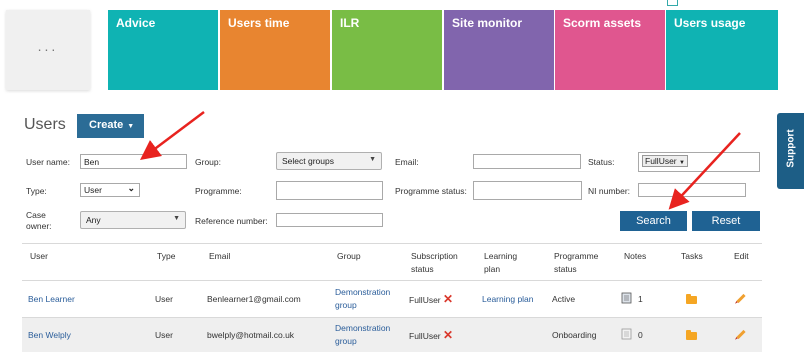 The image size is (804, 352). I want to click on col-header-type: Type, so click(166, 256).